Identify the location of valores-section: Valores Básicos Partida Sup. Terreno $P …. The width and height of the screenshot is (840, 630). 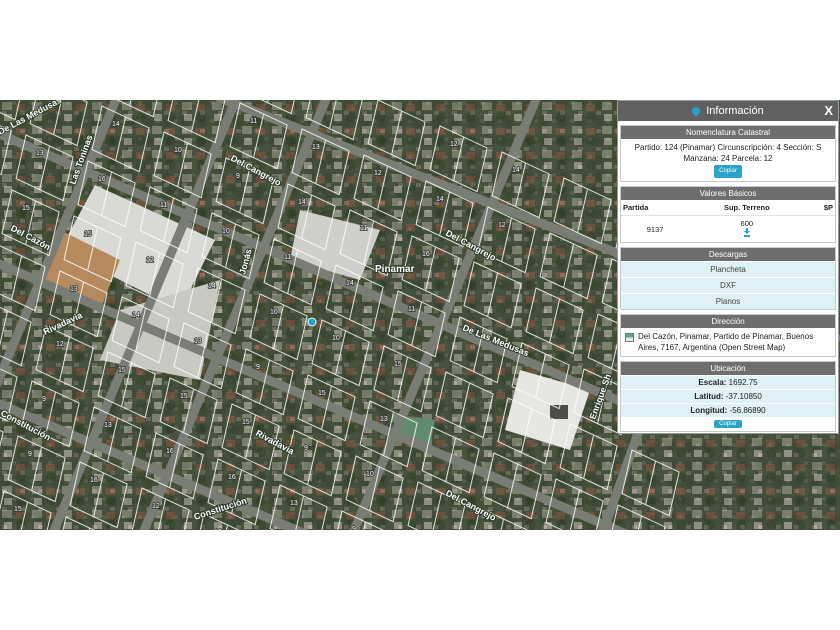
(728, 214).